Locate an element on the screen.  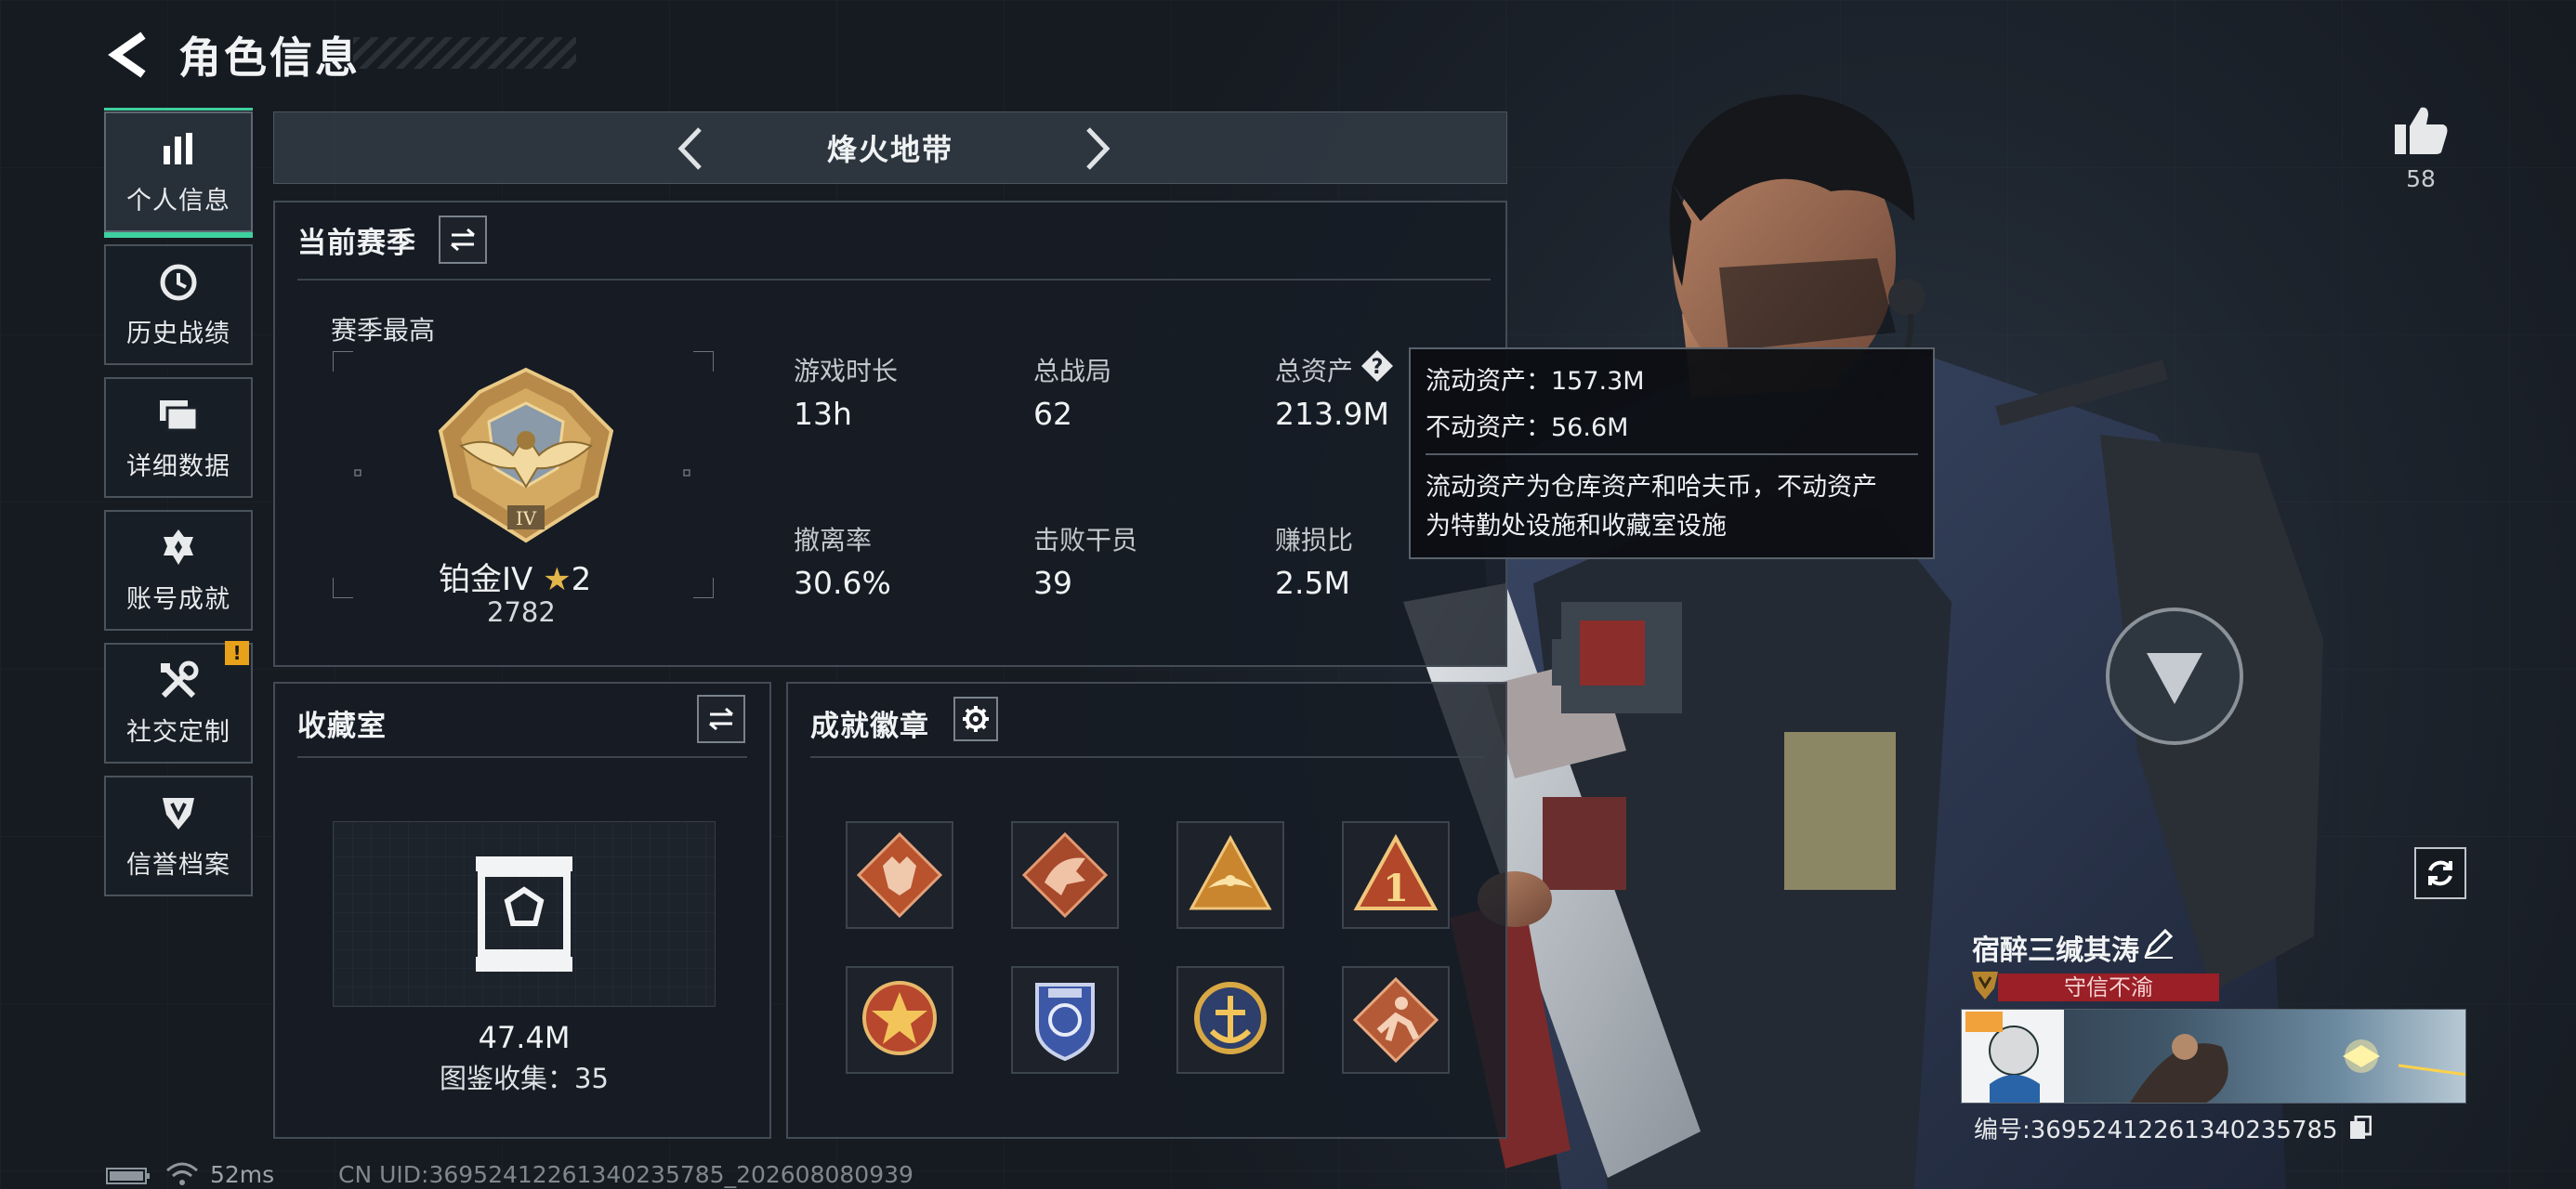
stat-value: 213.9M is located at coordinates (1332, 414).